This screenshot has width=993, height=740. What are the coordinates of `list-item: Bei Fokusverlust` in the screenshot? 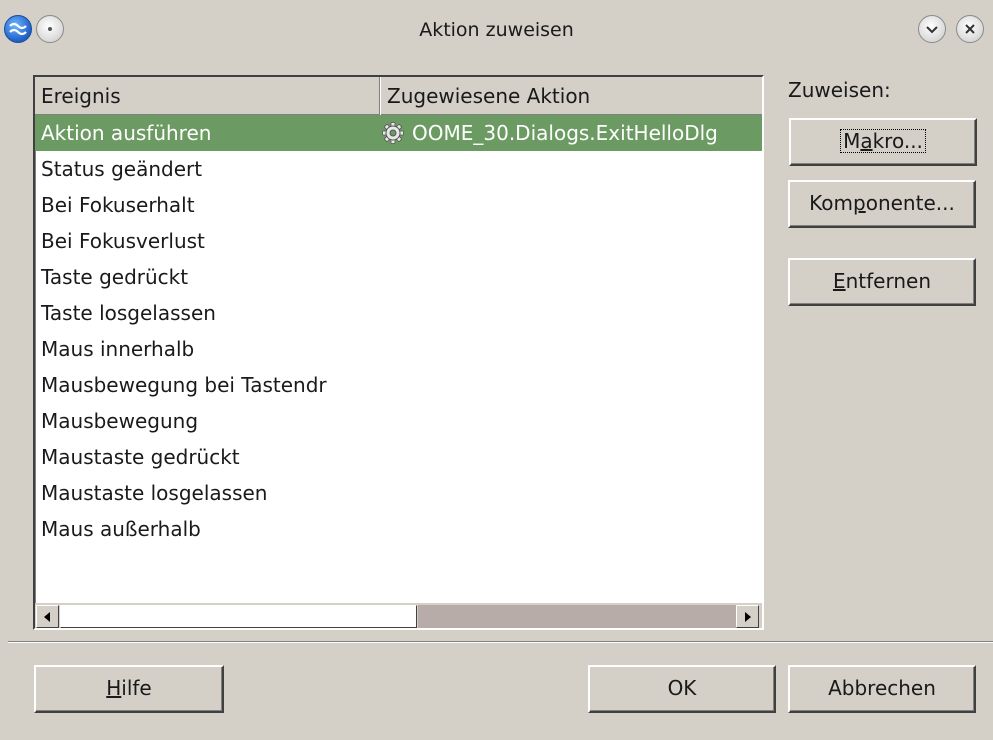 It's located at (398, 241).